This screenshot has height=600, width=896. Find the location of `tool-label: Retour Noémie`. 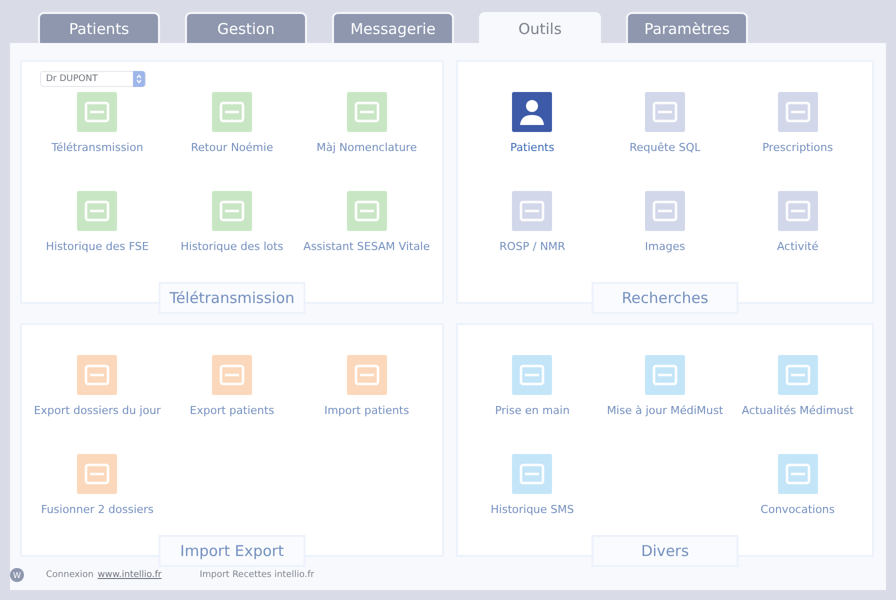

tool-label: Retour Noémie is located at coordinates (232, 148).